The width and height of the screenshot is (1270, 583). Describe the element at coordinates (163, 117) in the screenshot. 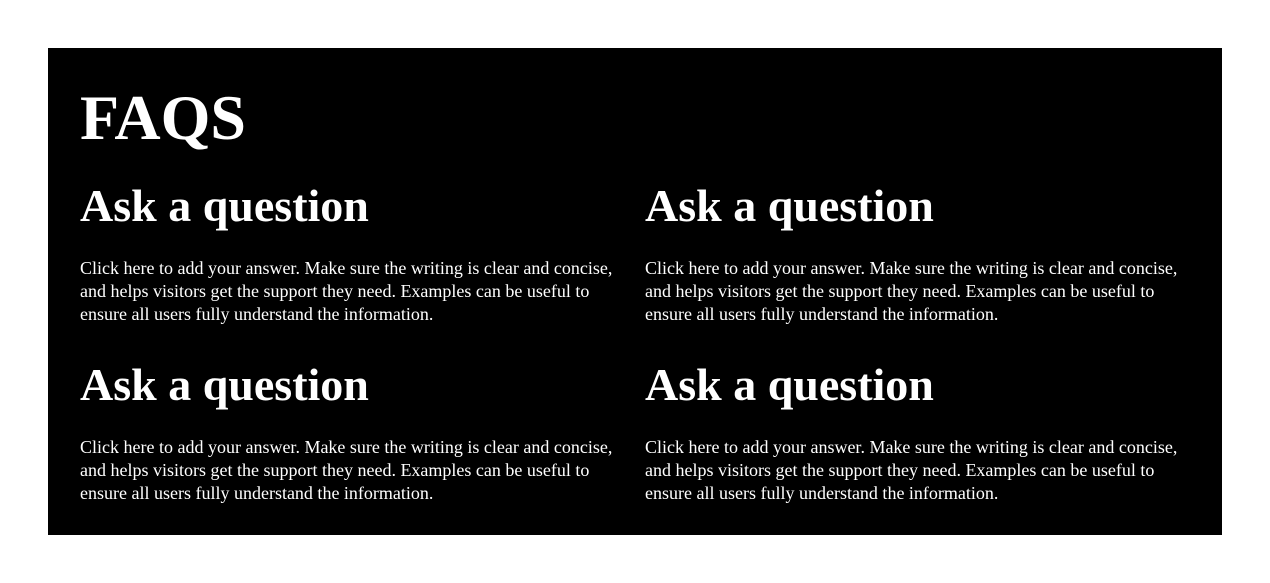

I see `faq-title: FAQS` at that location.